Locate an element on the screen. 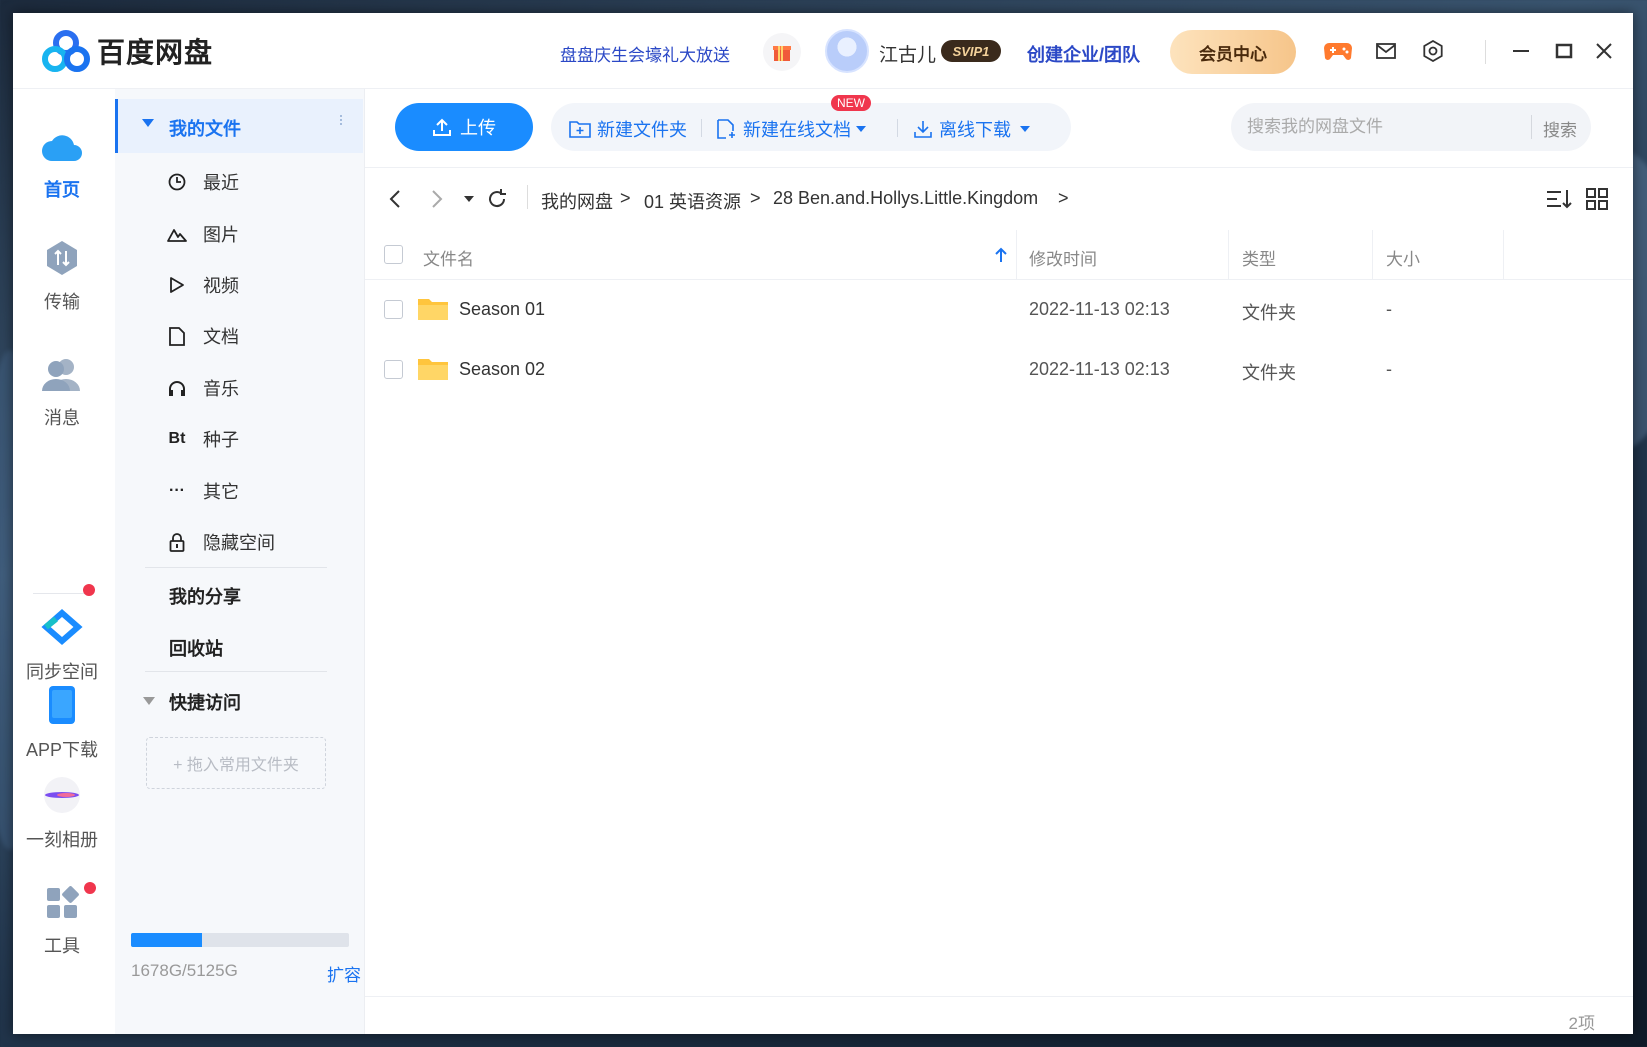 The width and height of the screenshot is (1647, 1047). album-icon is located at coordinates (62, 795).